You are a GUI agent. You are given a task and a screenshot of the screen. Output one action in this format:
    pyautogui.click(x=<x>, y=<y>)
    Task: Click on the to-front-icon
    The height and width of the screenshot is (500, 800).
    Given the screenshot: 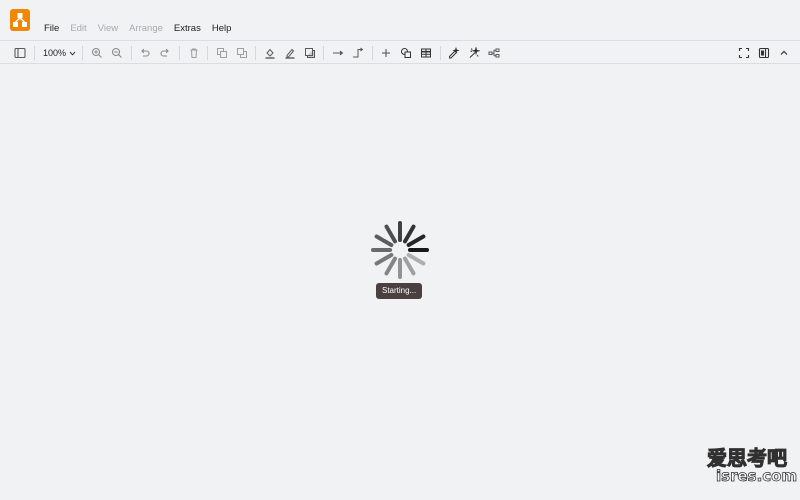 What is the action you would take?
    pyautogui.click(x=222, y=53)
    